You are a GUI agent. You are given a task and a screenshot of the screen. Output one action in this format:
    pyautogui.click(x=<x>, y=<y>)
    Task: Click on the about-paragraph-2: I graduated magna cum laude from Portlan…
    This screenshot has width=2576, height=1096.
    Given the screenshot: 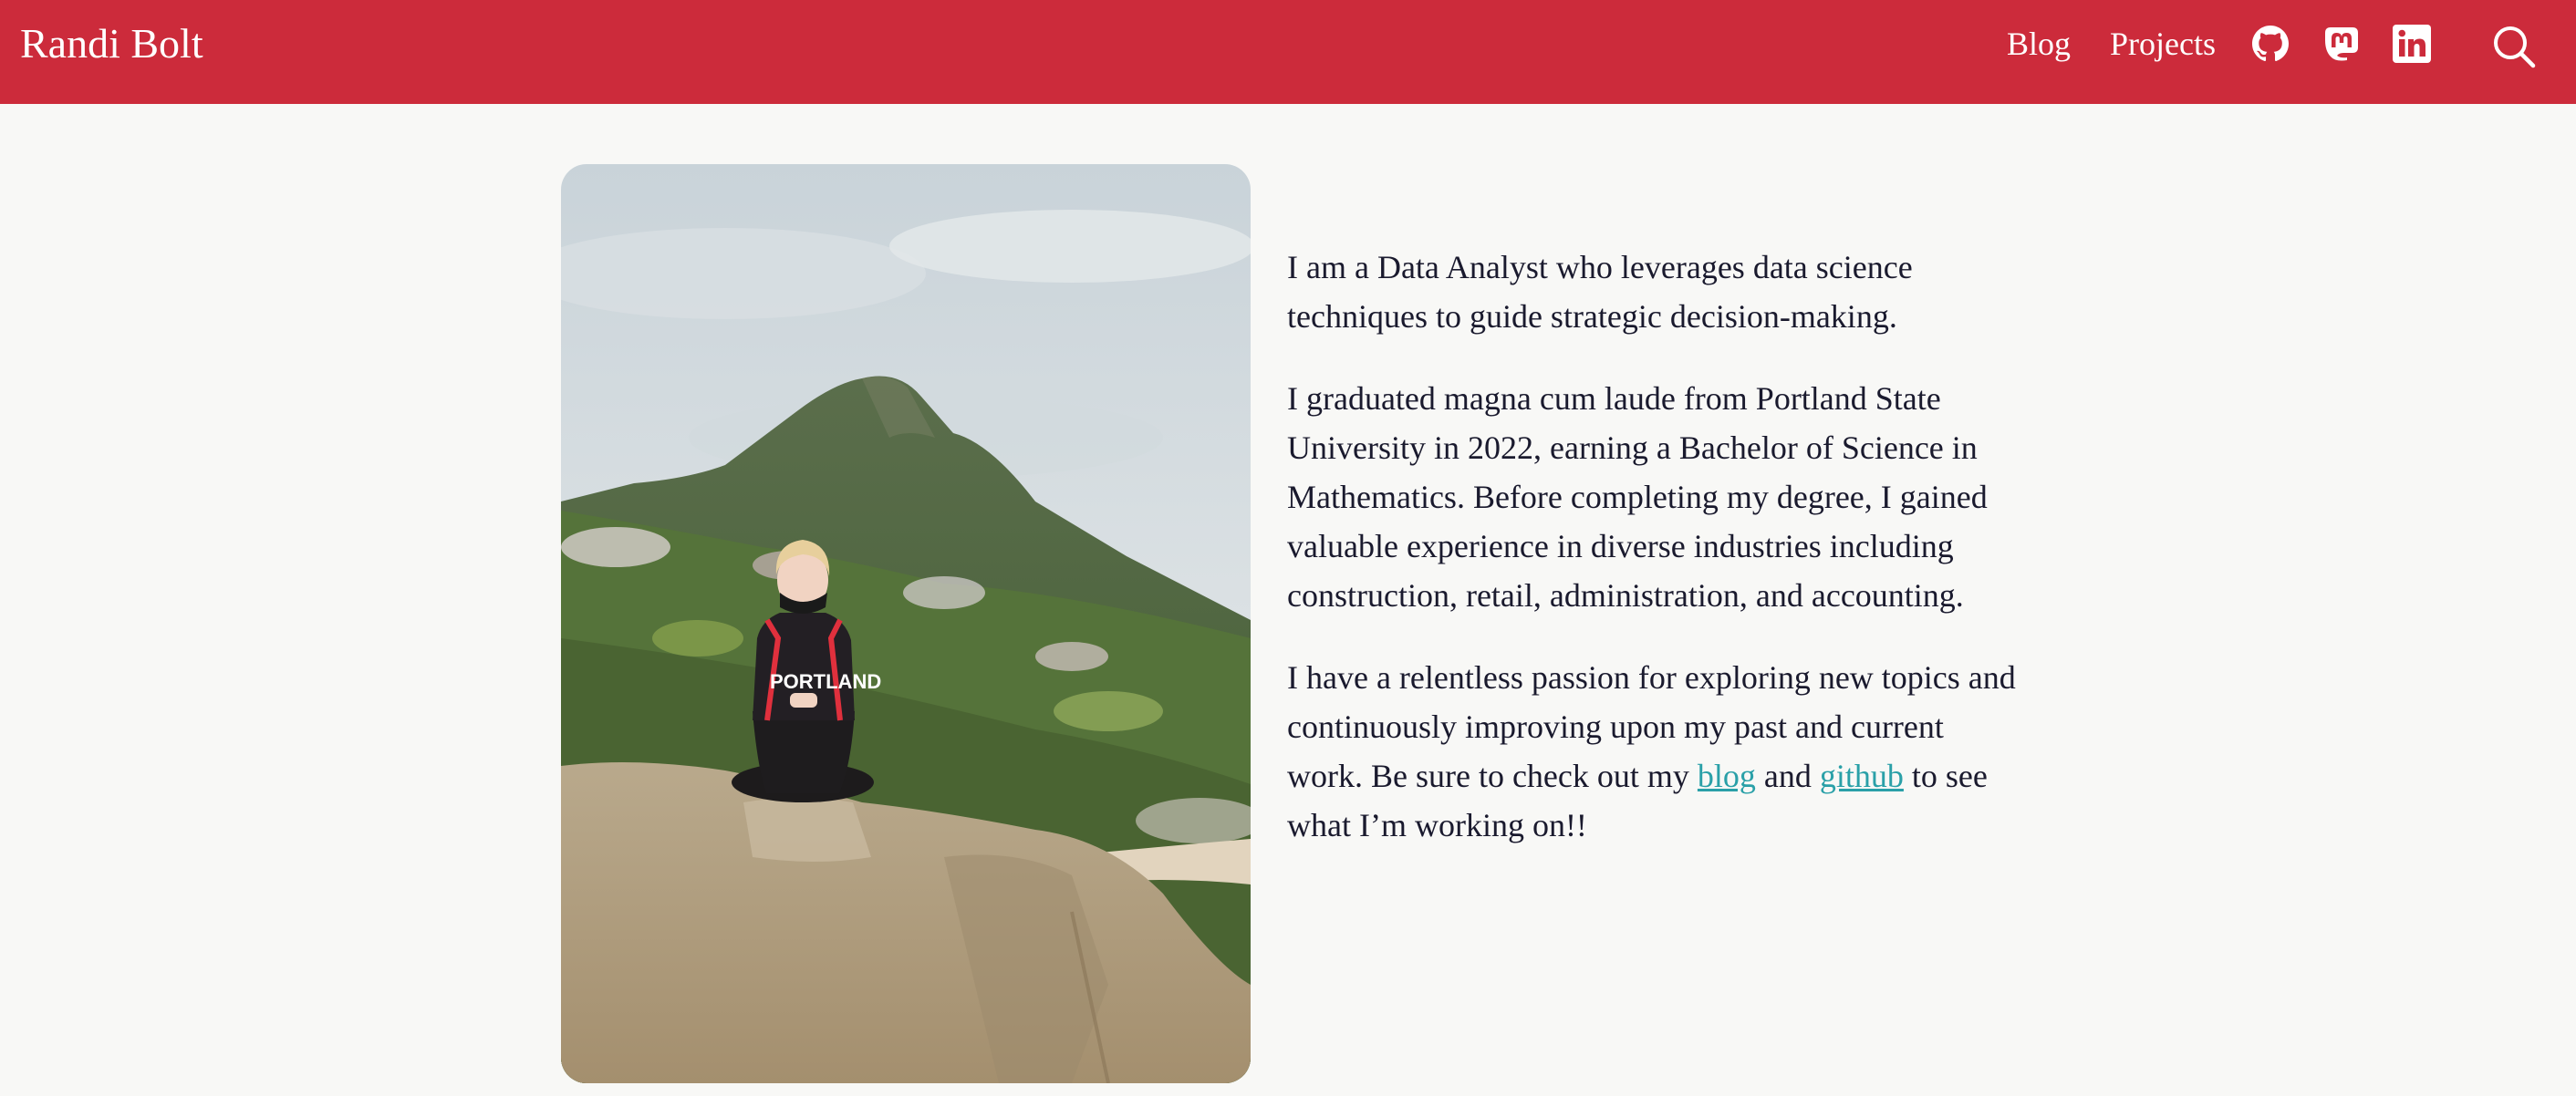 What is the action you would take?
    pyautogui.click(x=1637, y=497)
    